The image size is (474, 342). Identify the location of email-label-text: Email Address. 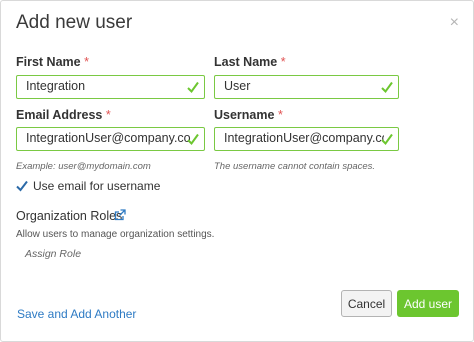
(59, 115).